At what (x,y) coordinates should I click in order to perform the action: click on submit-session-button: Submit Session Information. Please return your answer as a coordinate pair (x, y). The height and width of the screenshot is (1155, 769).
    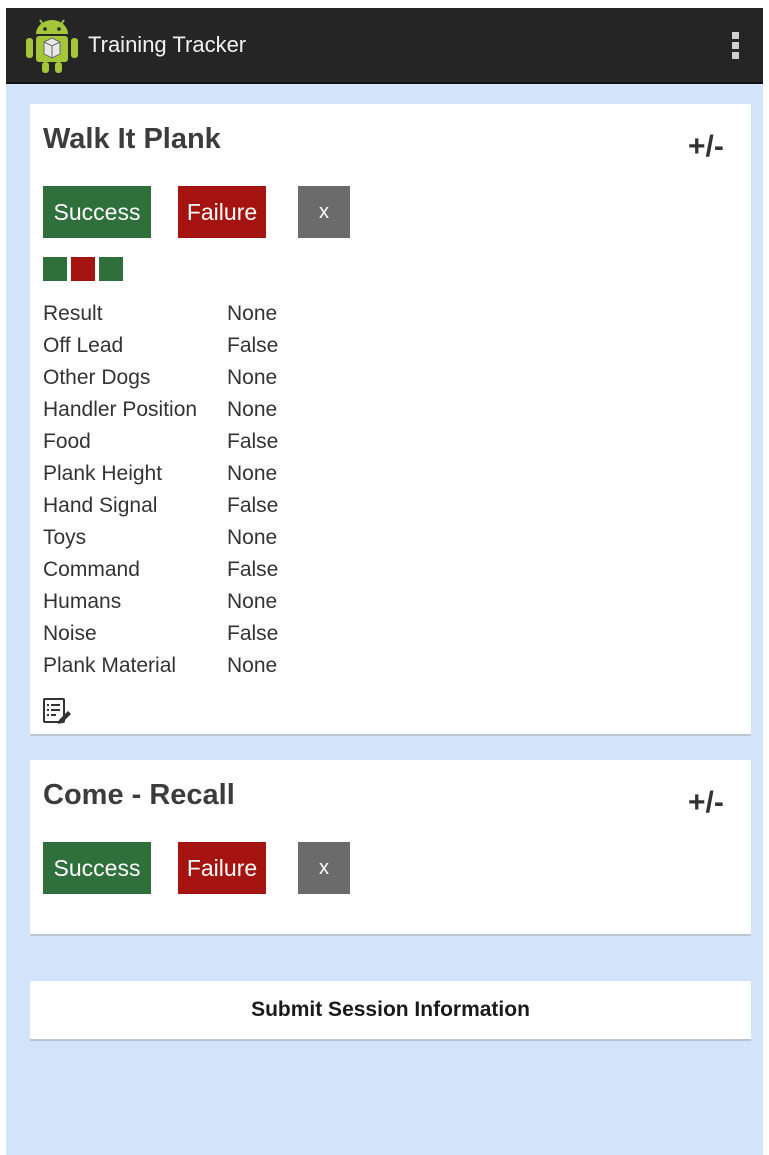
    Looking at the image, I should click on (390, 1010).